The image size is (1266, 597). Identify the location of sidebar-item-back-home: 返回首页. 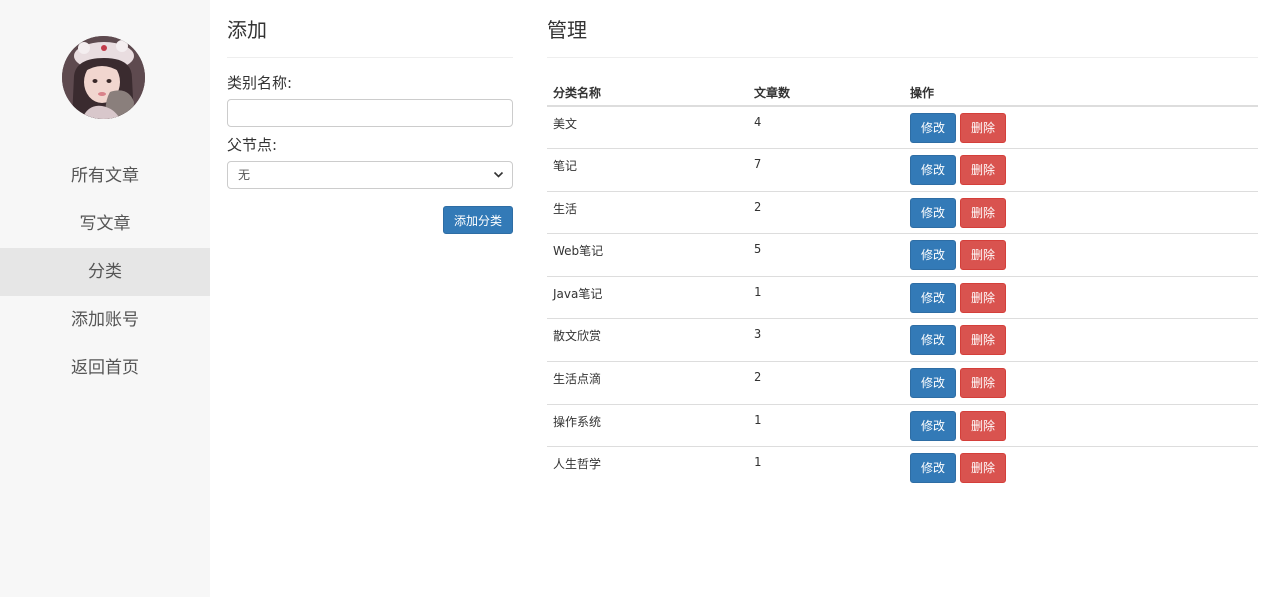
(105, 368).